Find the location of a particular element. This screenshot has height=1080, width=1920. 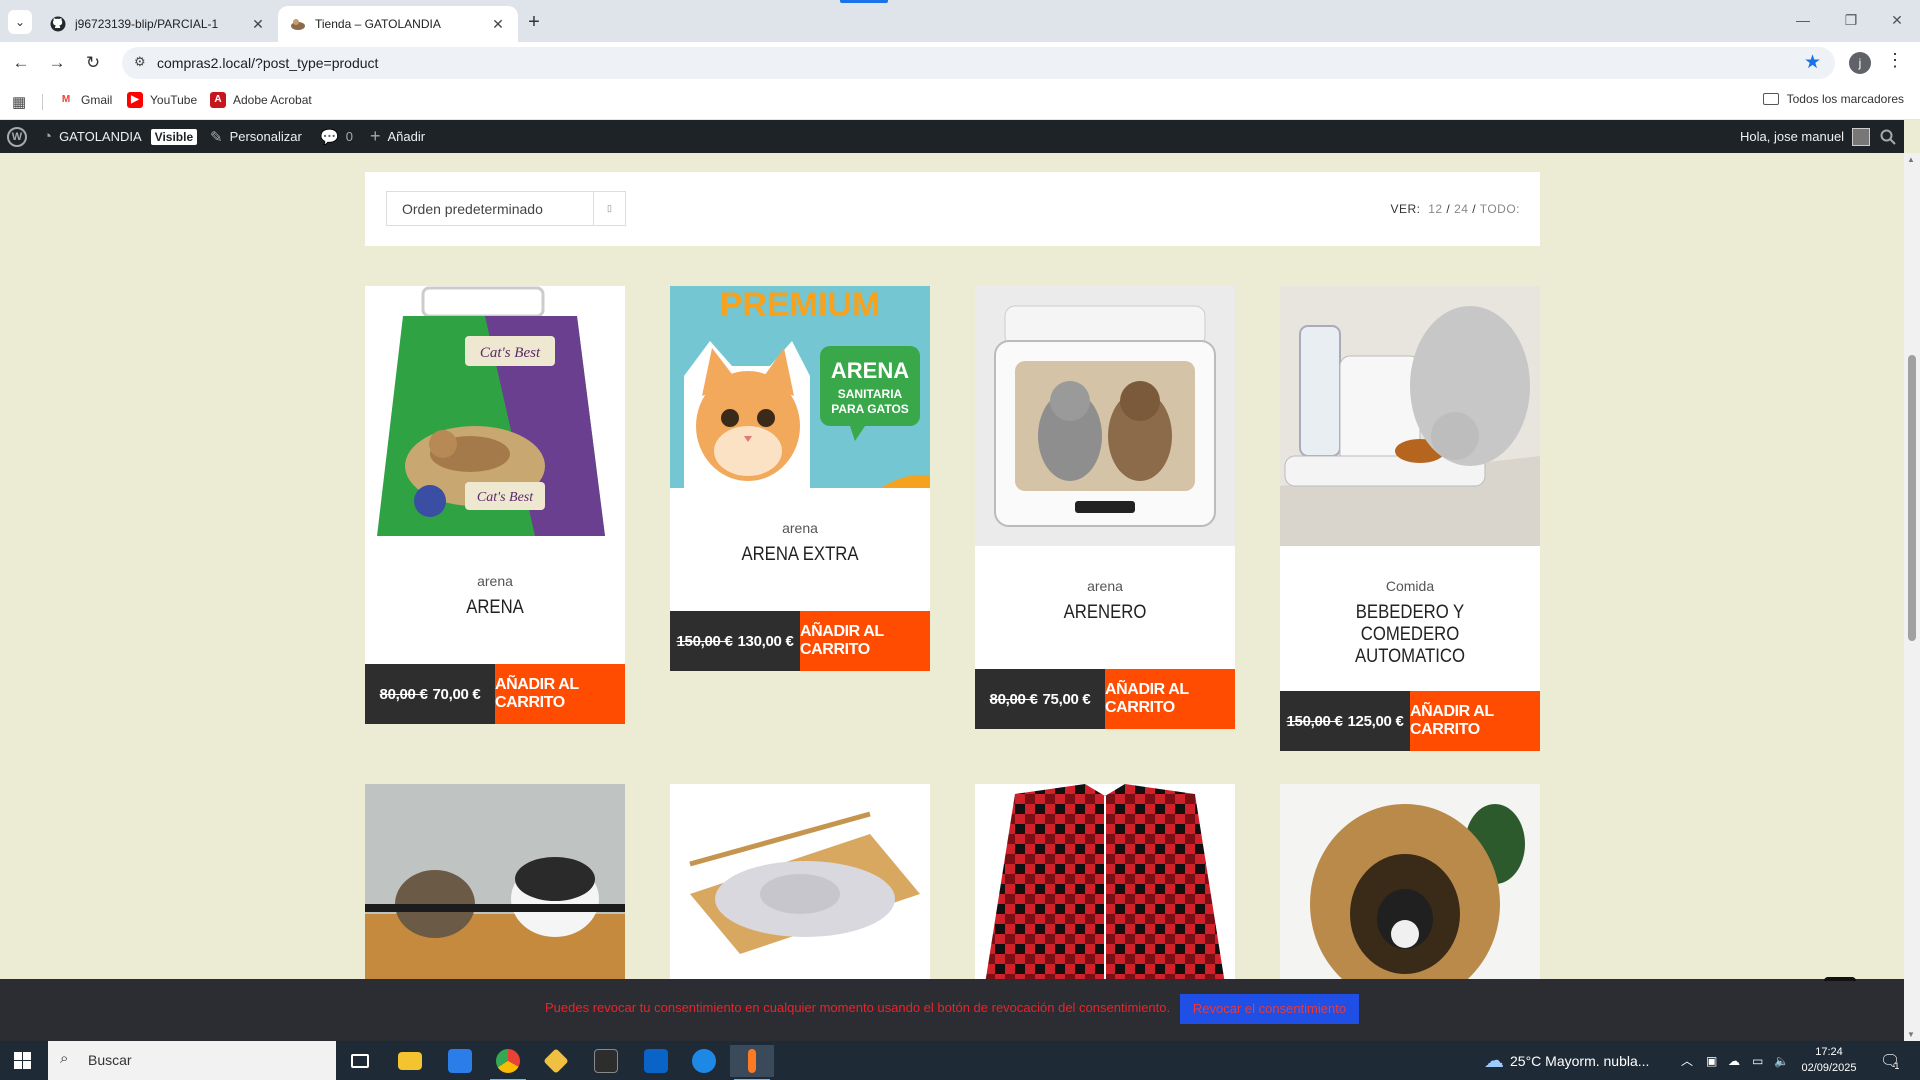

volume-icon: 🔈 is located at coordinates (1781, 1060).